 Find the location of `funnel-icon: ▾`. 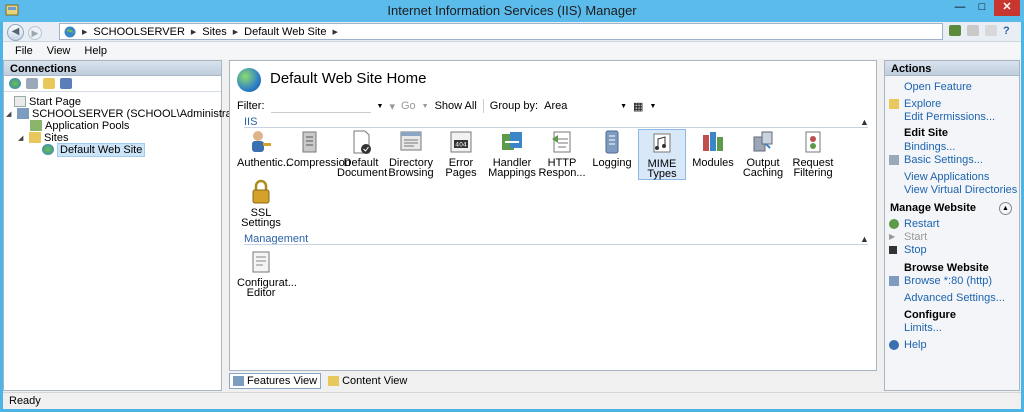

funnel-icon: ▾ is located at coordinates (392, 106).